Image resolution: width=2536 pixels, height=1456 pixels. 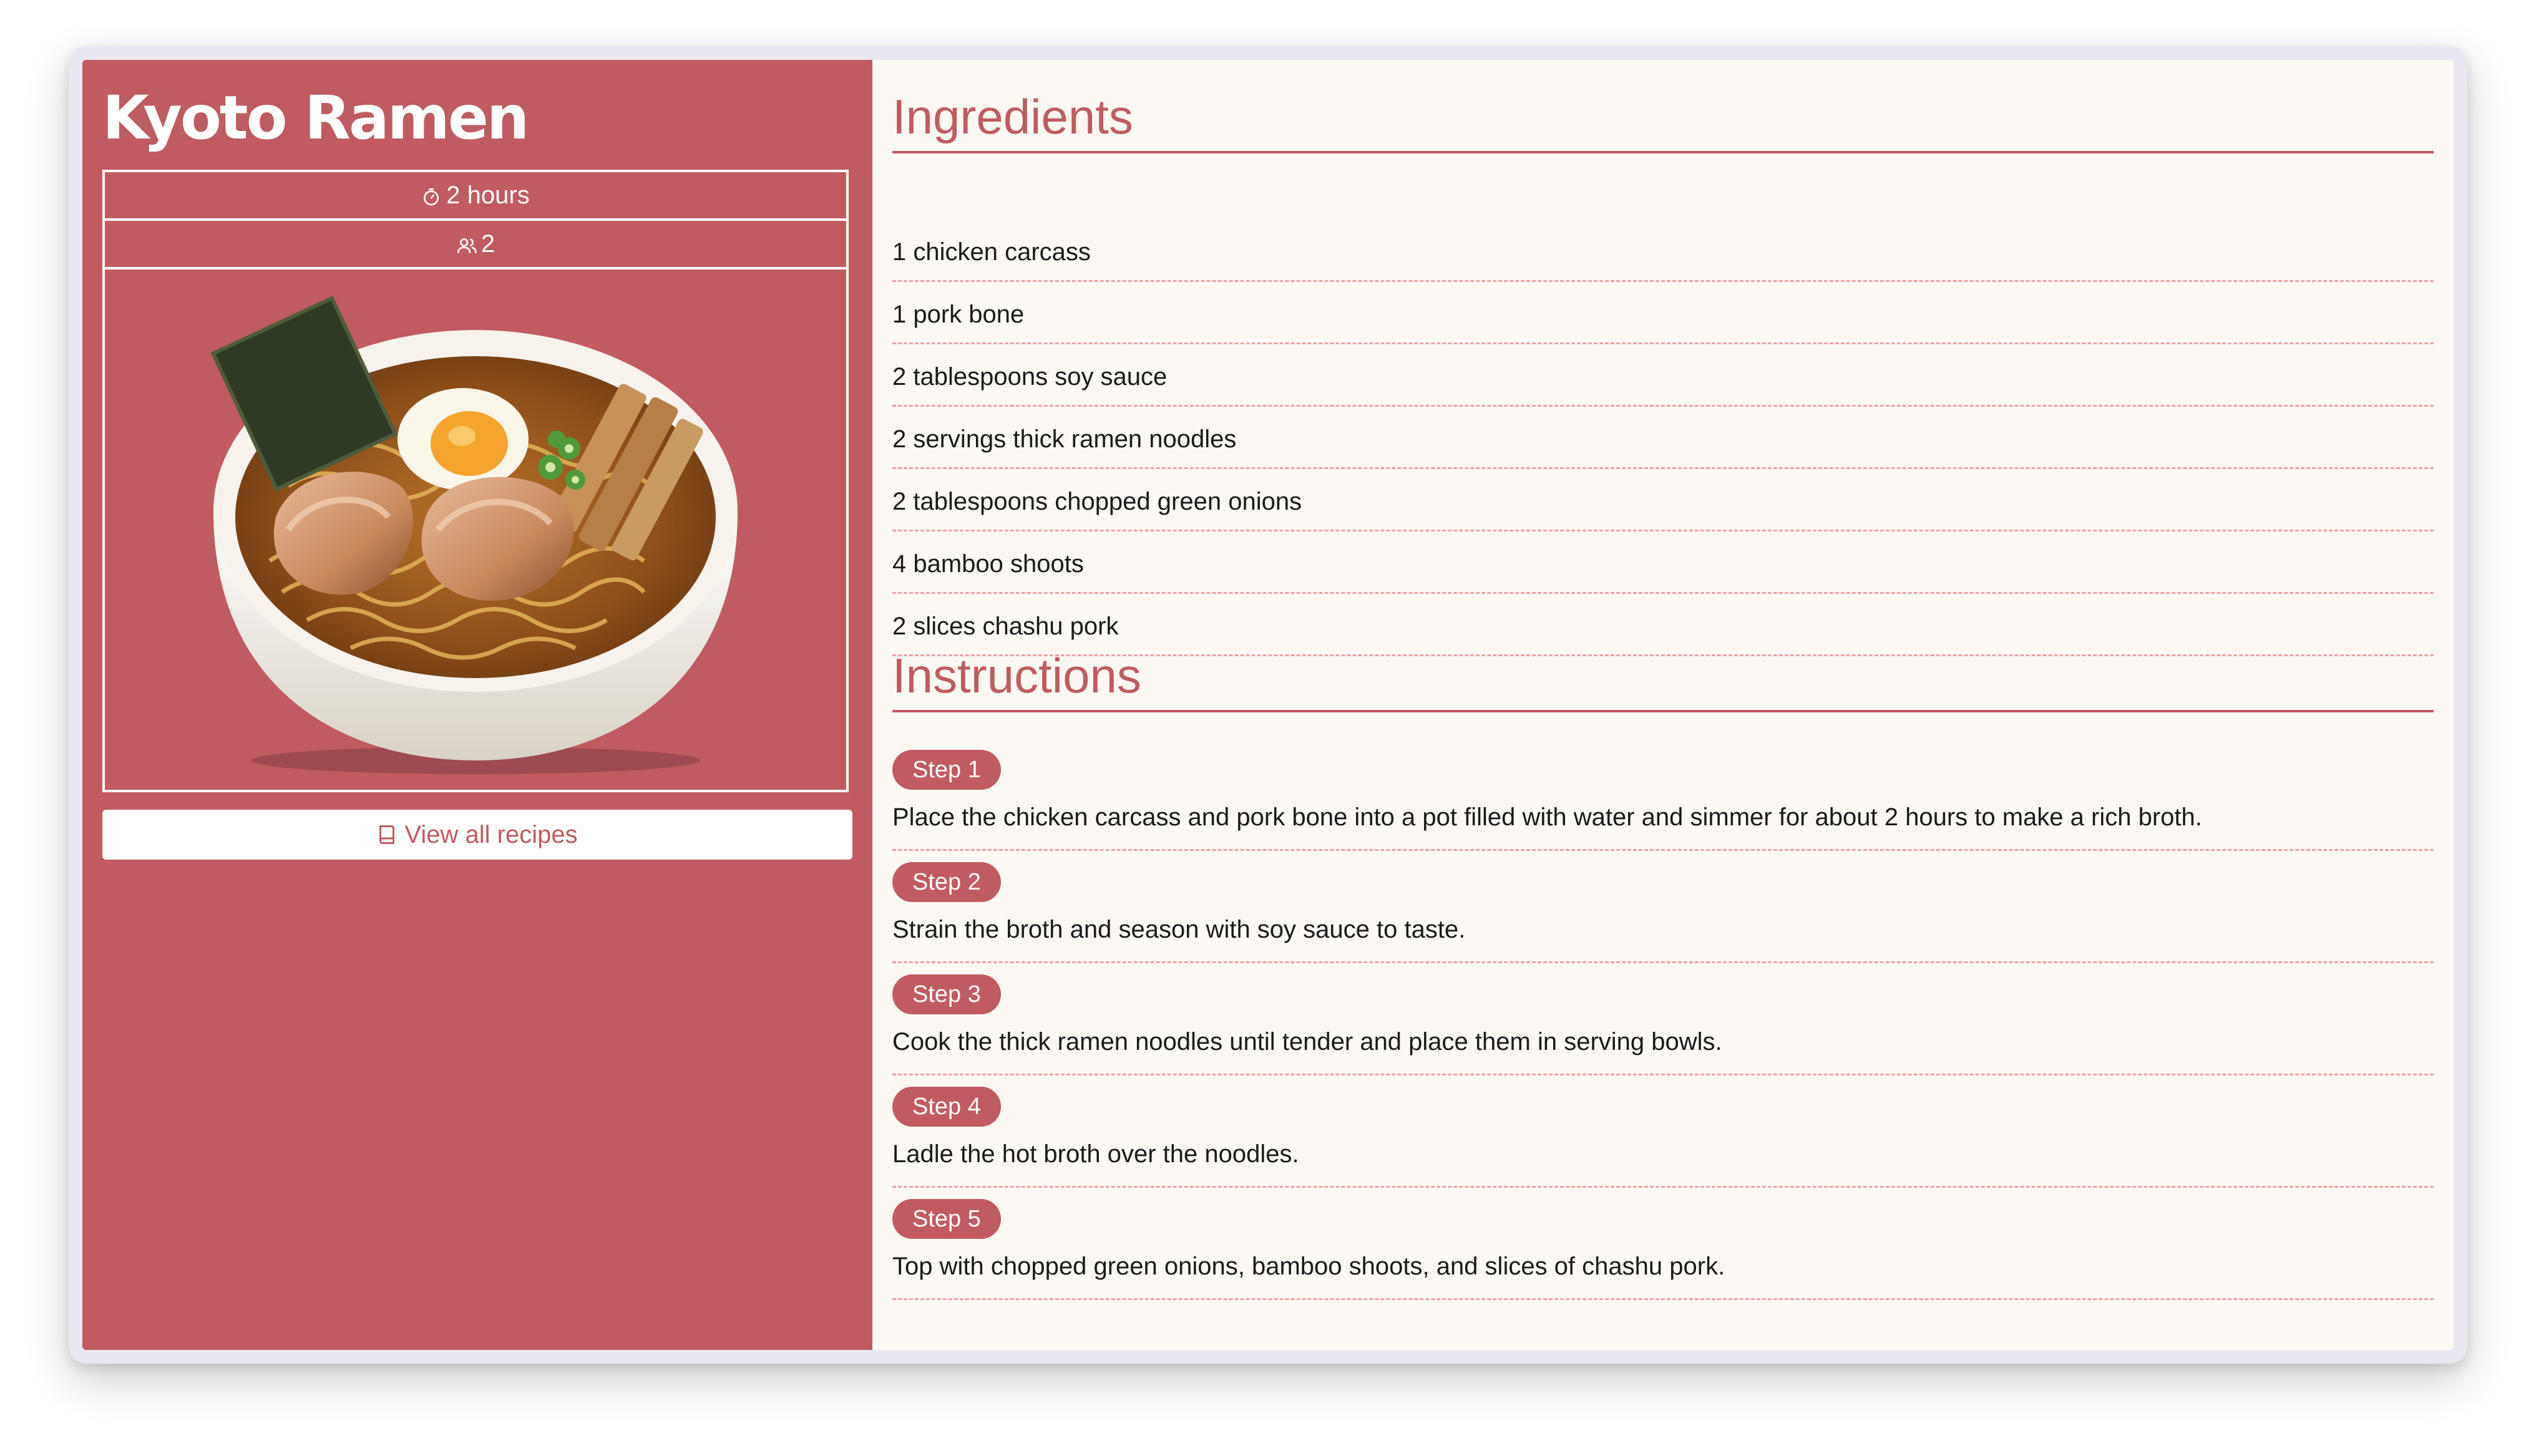 I want to click on step-badge: Step 1, so click(x=947, y=770).